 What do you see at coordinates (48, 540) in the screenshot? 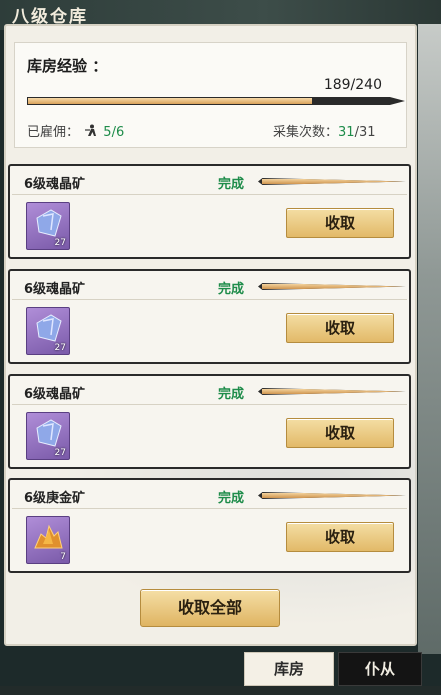
I see `gold-ore-icon: 7` at bounding box center [48, 540].